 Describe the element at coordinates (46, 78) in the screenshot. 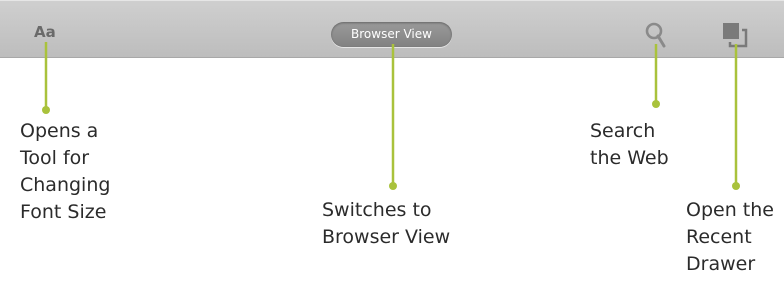

I see `leader-font-size` at that location.